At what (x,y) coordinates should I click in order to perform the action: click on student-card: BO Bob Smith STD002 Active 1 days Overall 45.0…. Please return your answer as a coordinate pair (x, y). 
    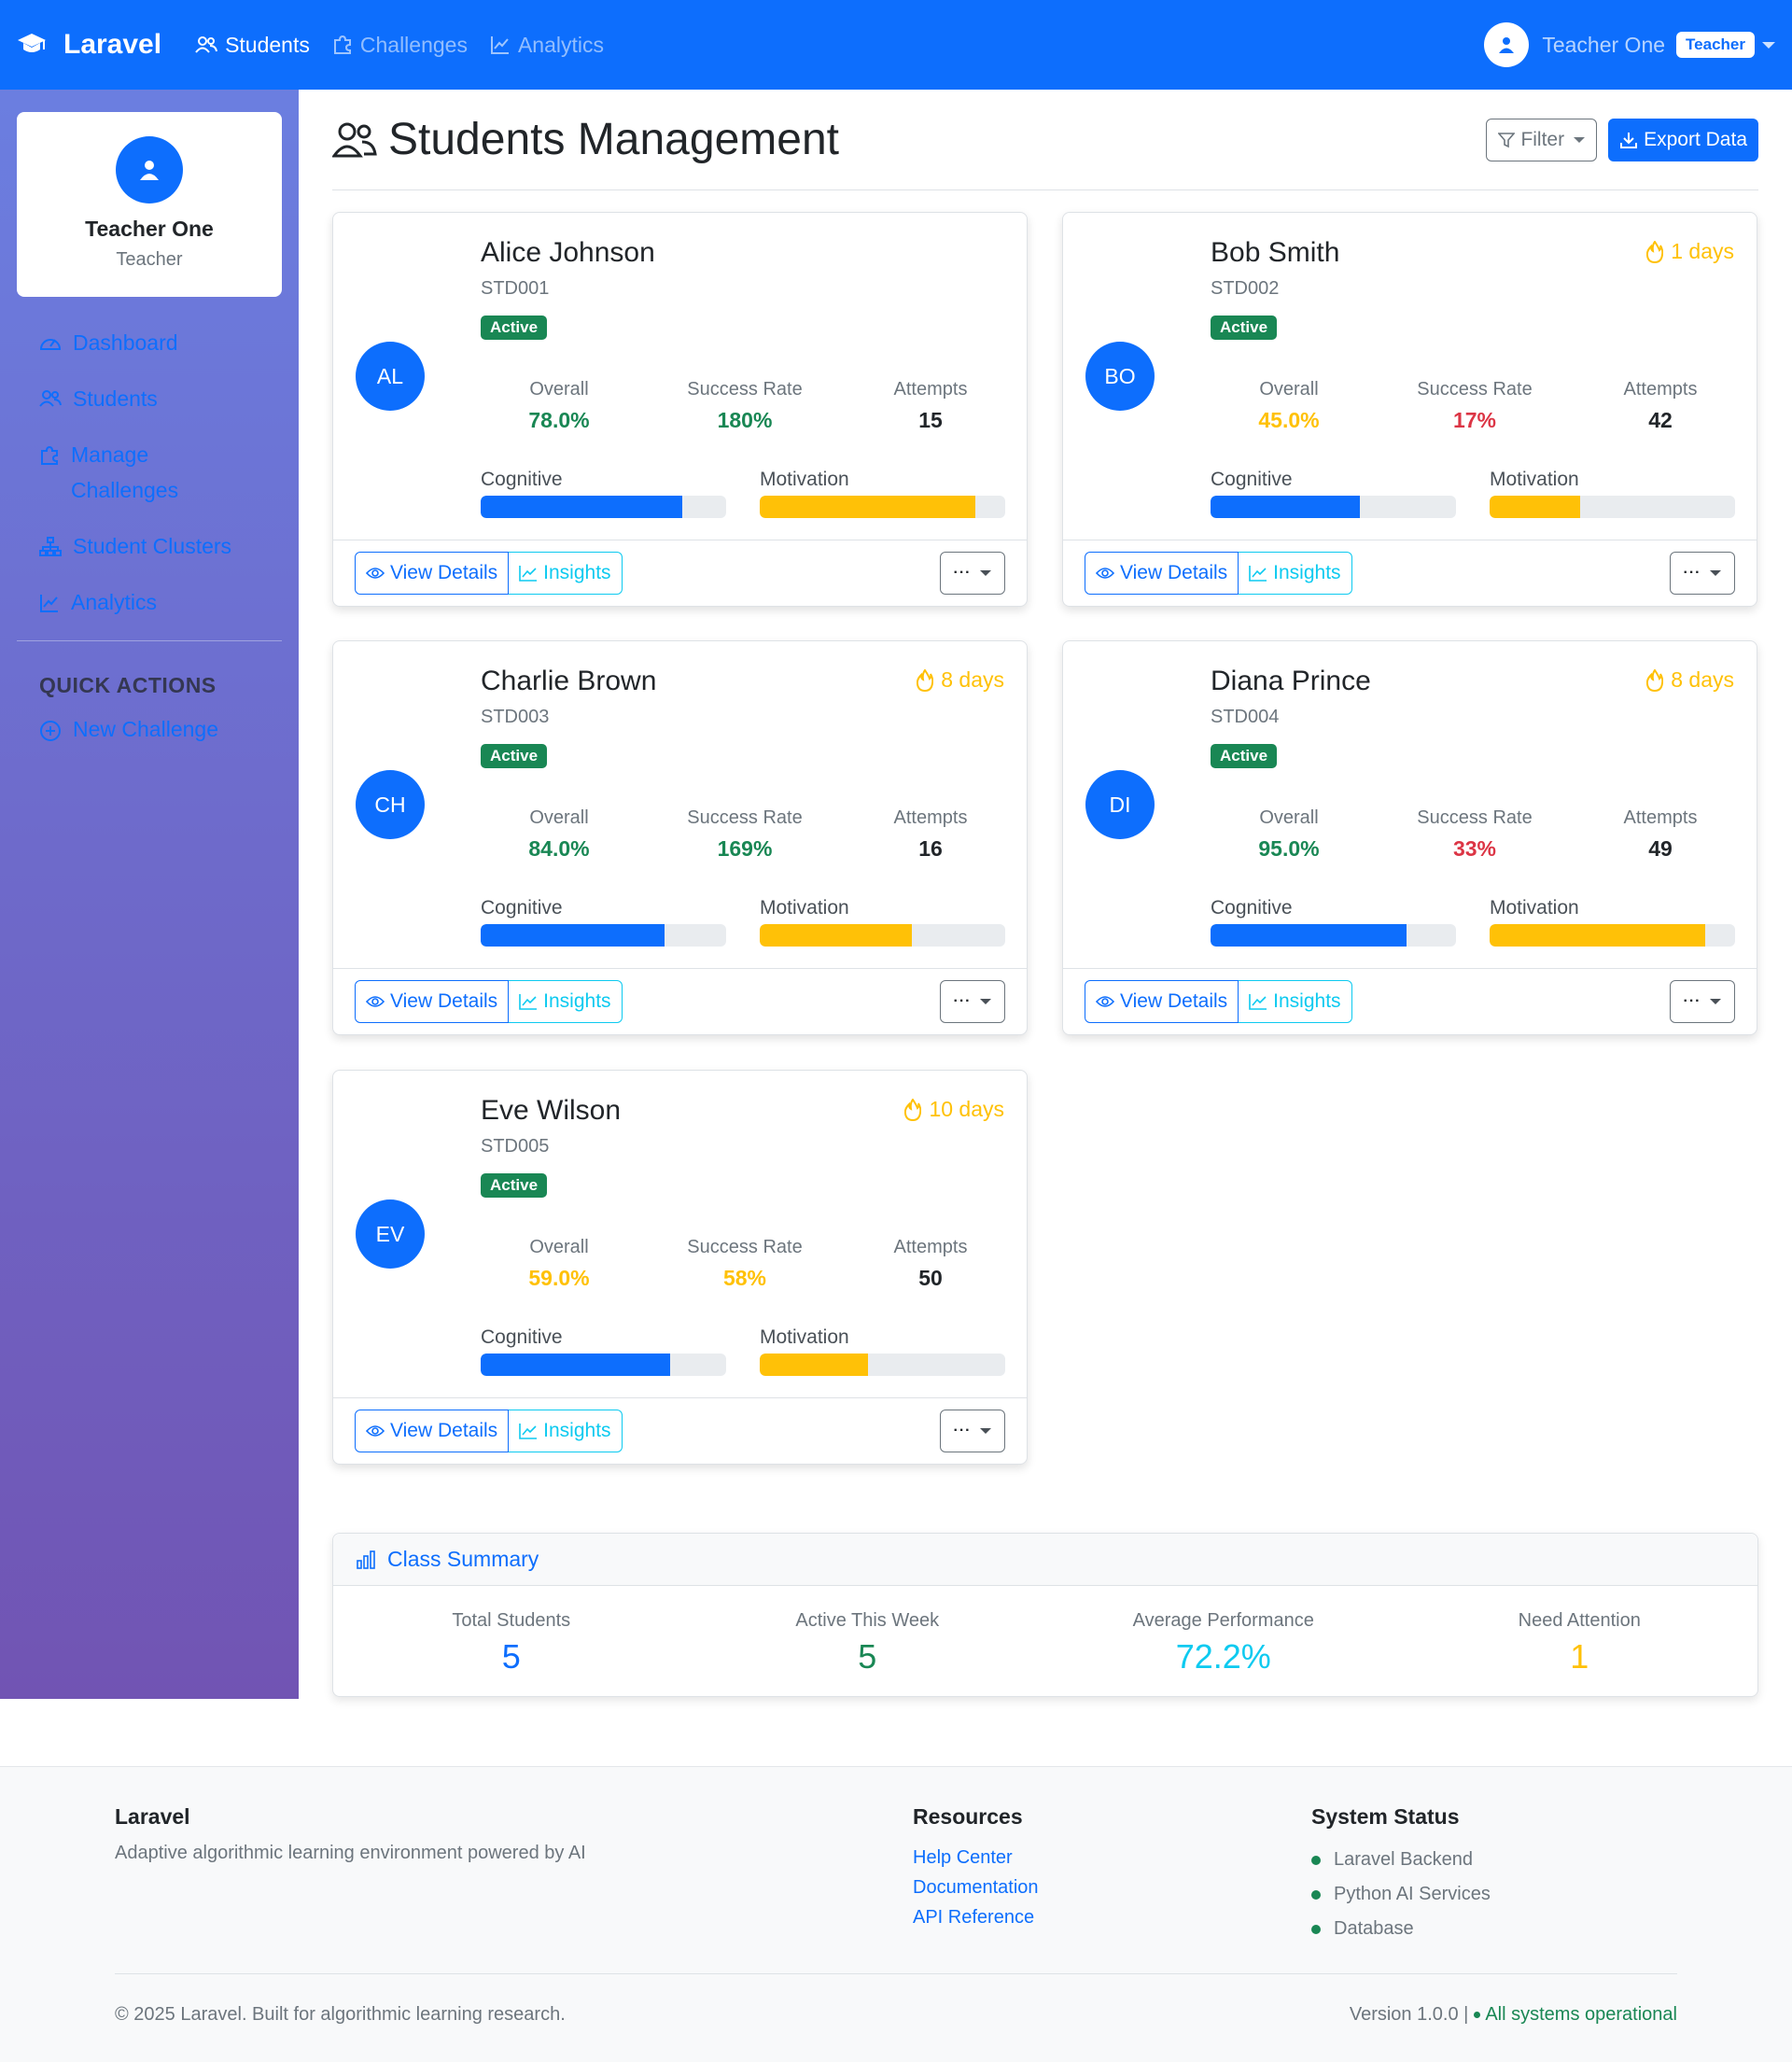
    Looking at the image, I should click on (1409, 409).